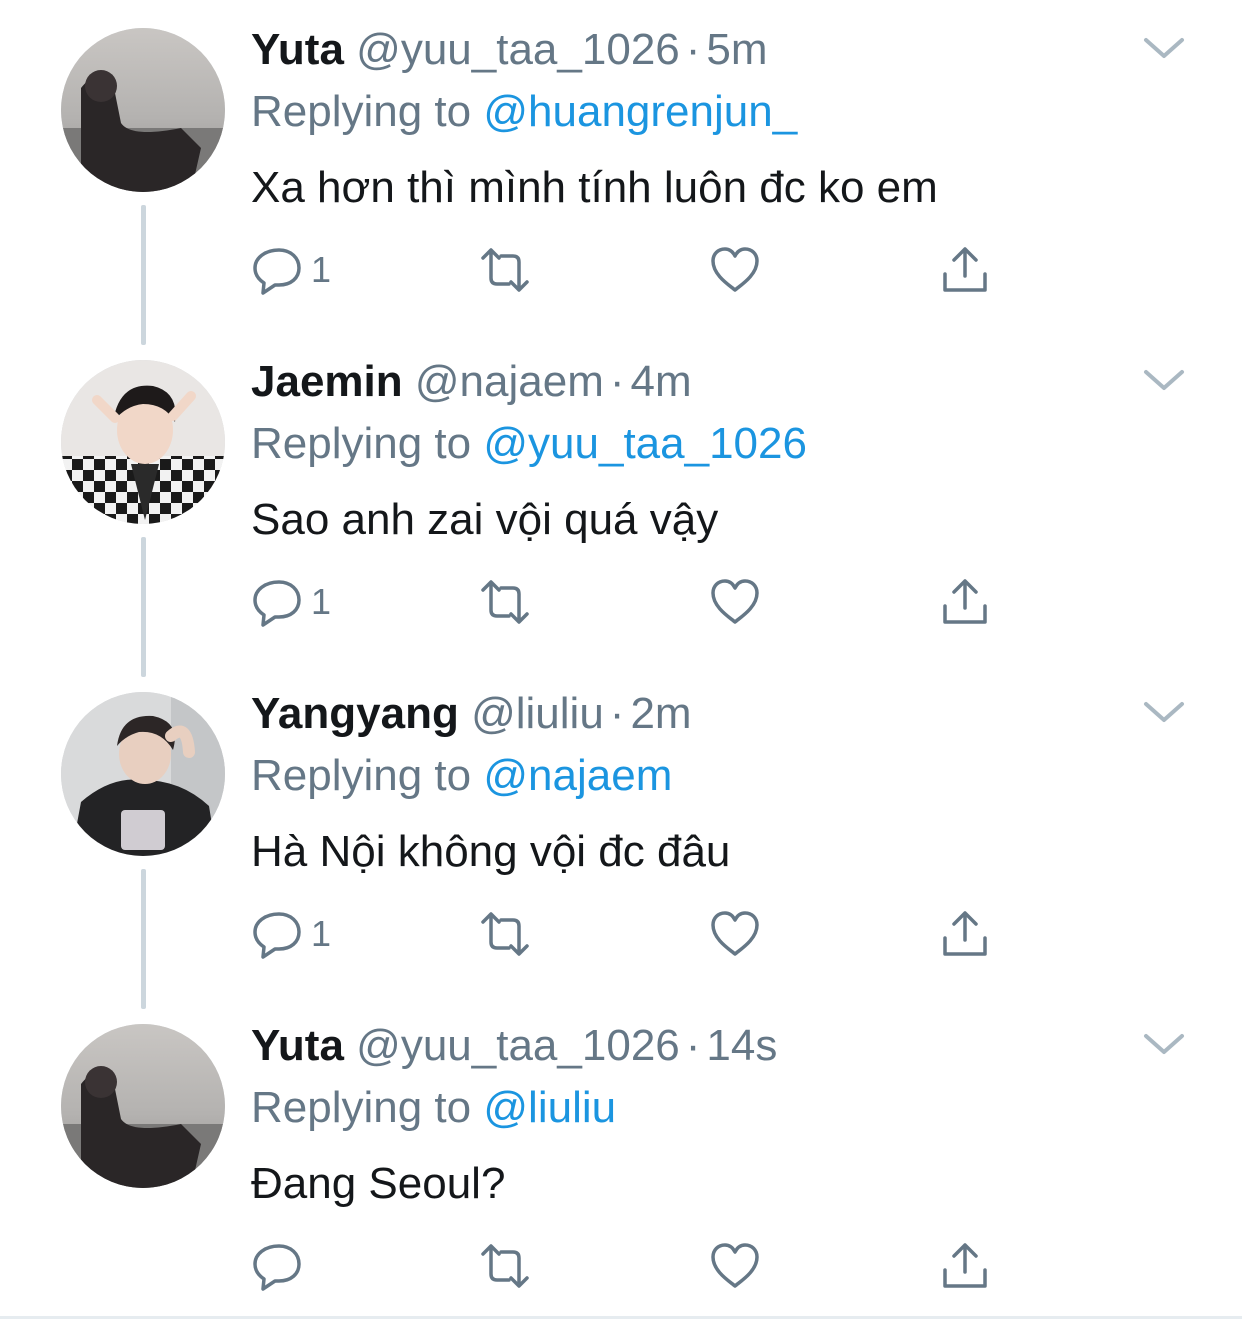 This screenshot has height=1319, width=1242. I want to click on reply-button, so click(281, 1266).